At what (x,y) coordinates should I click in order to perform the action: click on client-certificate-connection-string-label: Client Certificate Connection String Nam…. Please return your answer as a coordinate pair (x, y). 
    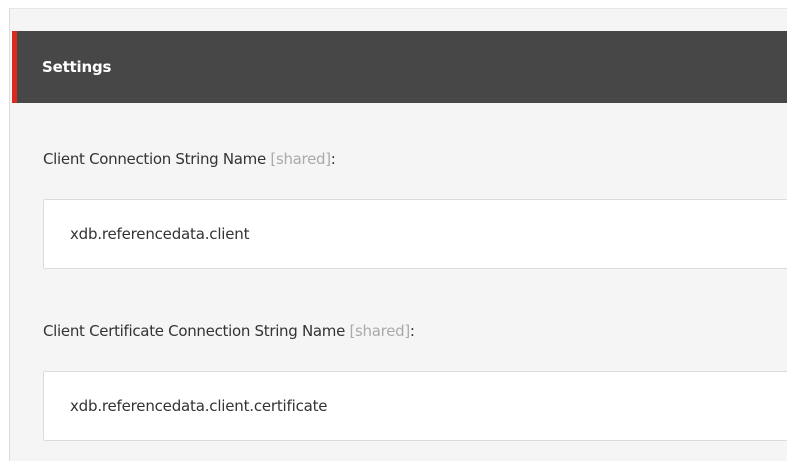
    Looking at the image, I should click on (229, 331).